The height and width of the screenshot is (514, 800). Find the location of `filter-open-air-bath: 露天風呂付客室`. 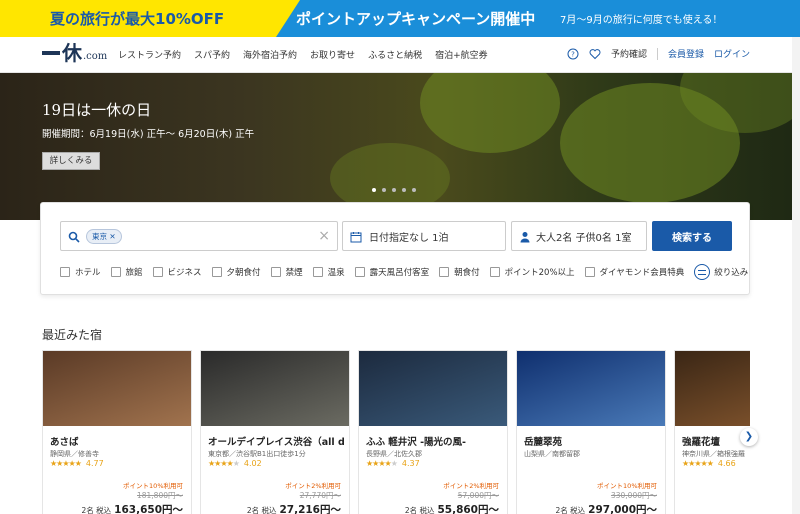

filter-open-air-bath: 露天風呂付客室 is located at coordinates (391, 272).